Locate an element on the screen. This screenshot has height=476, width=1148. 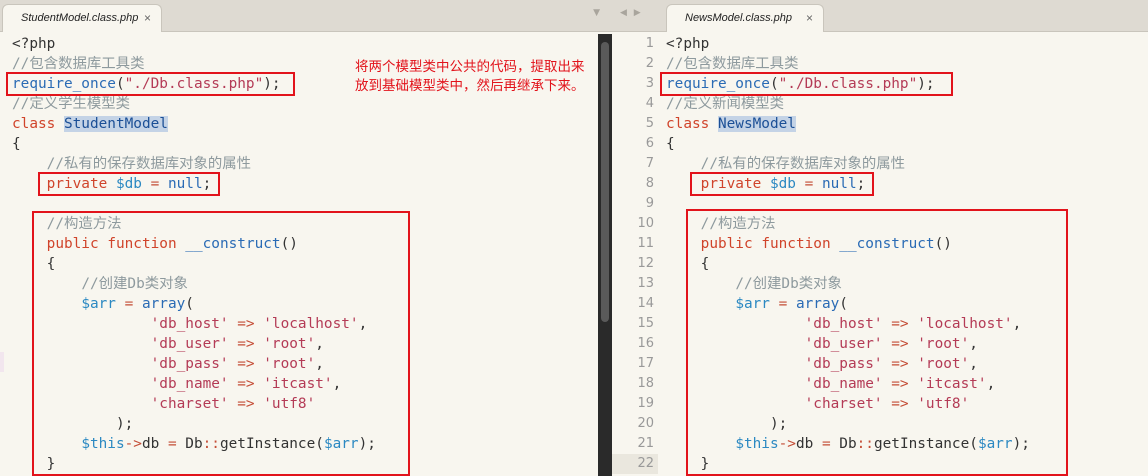
code-token: class is located at coordinates (692, 124).